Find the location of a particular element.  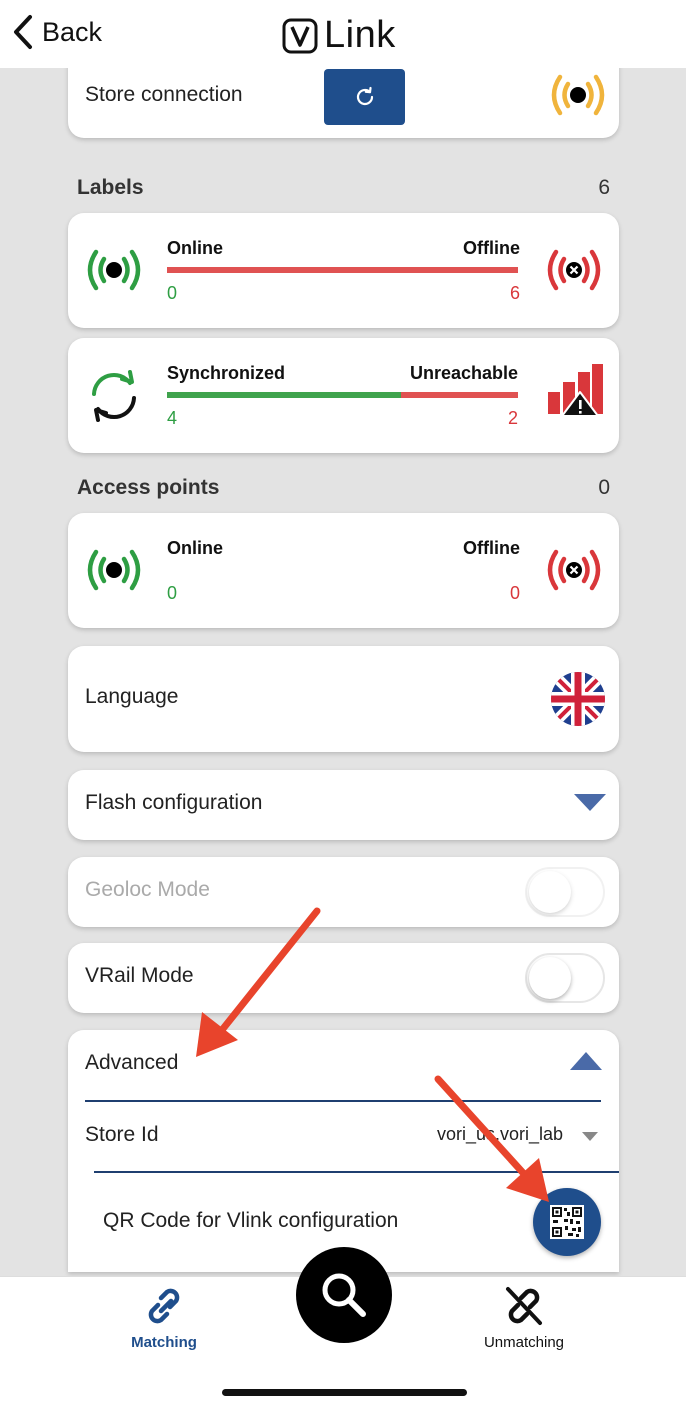

search-icon is located at coordinates (344, 1295).